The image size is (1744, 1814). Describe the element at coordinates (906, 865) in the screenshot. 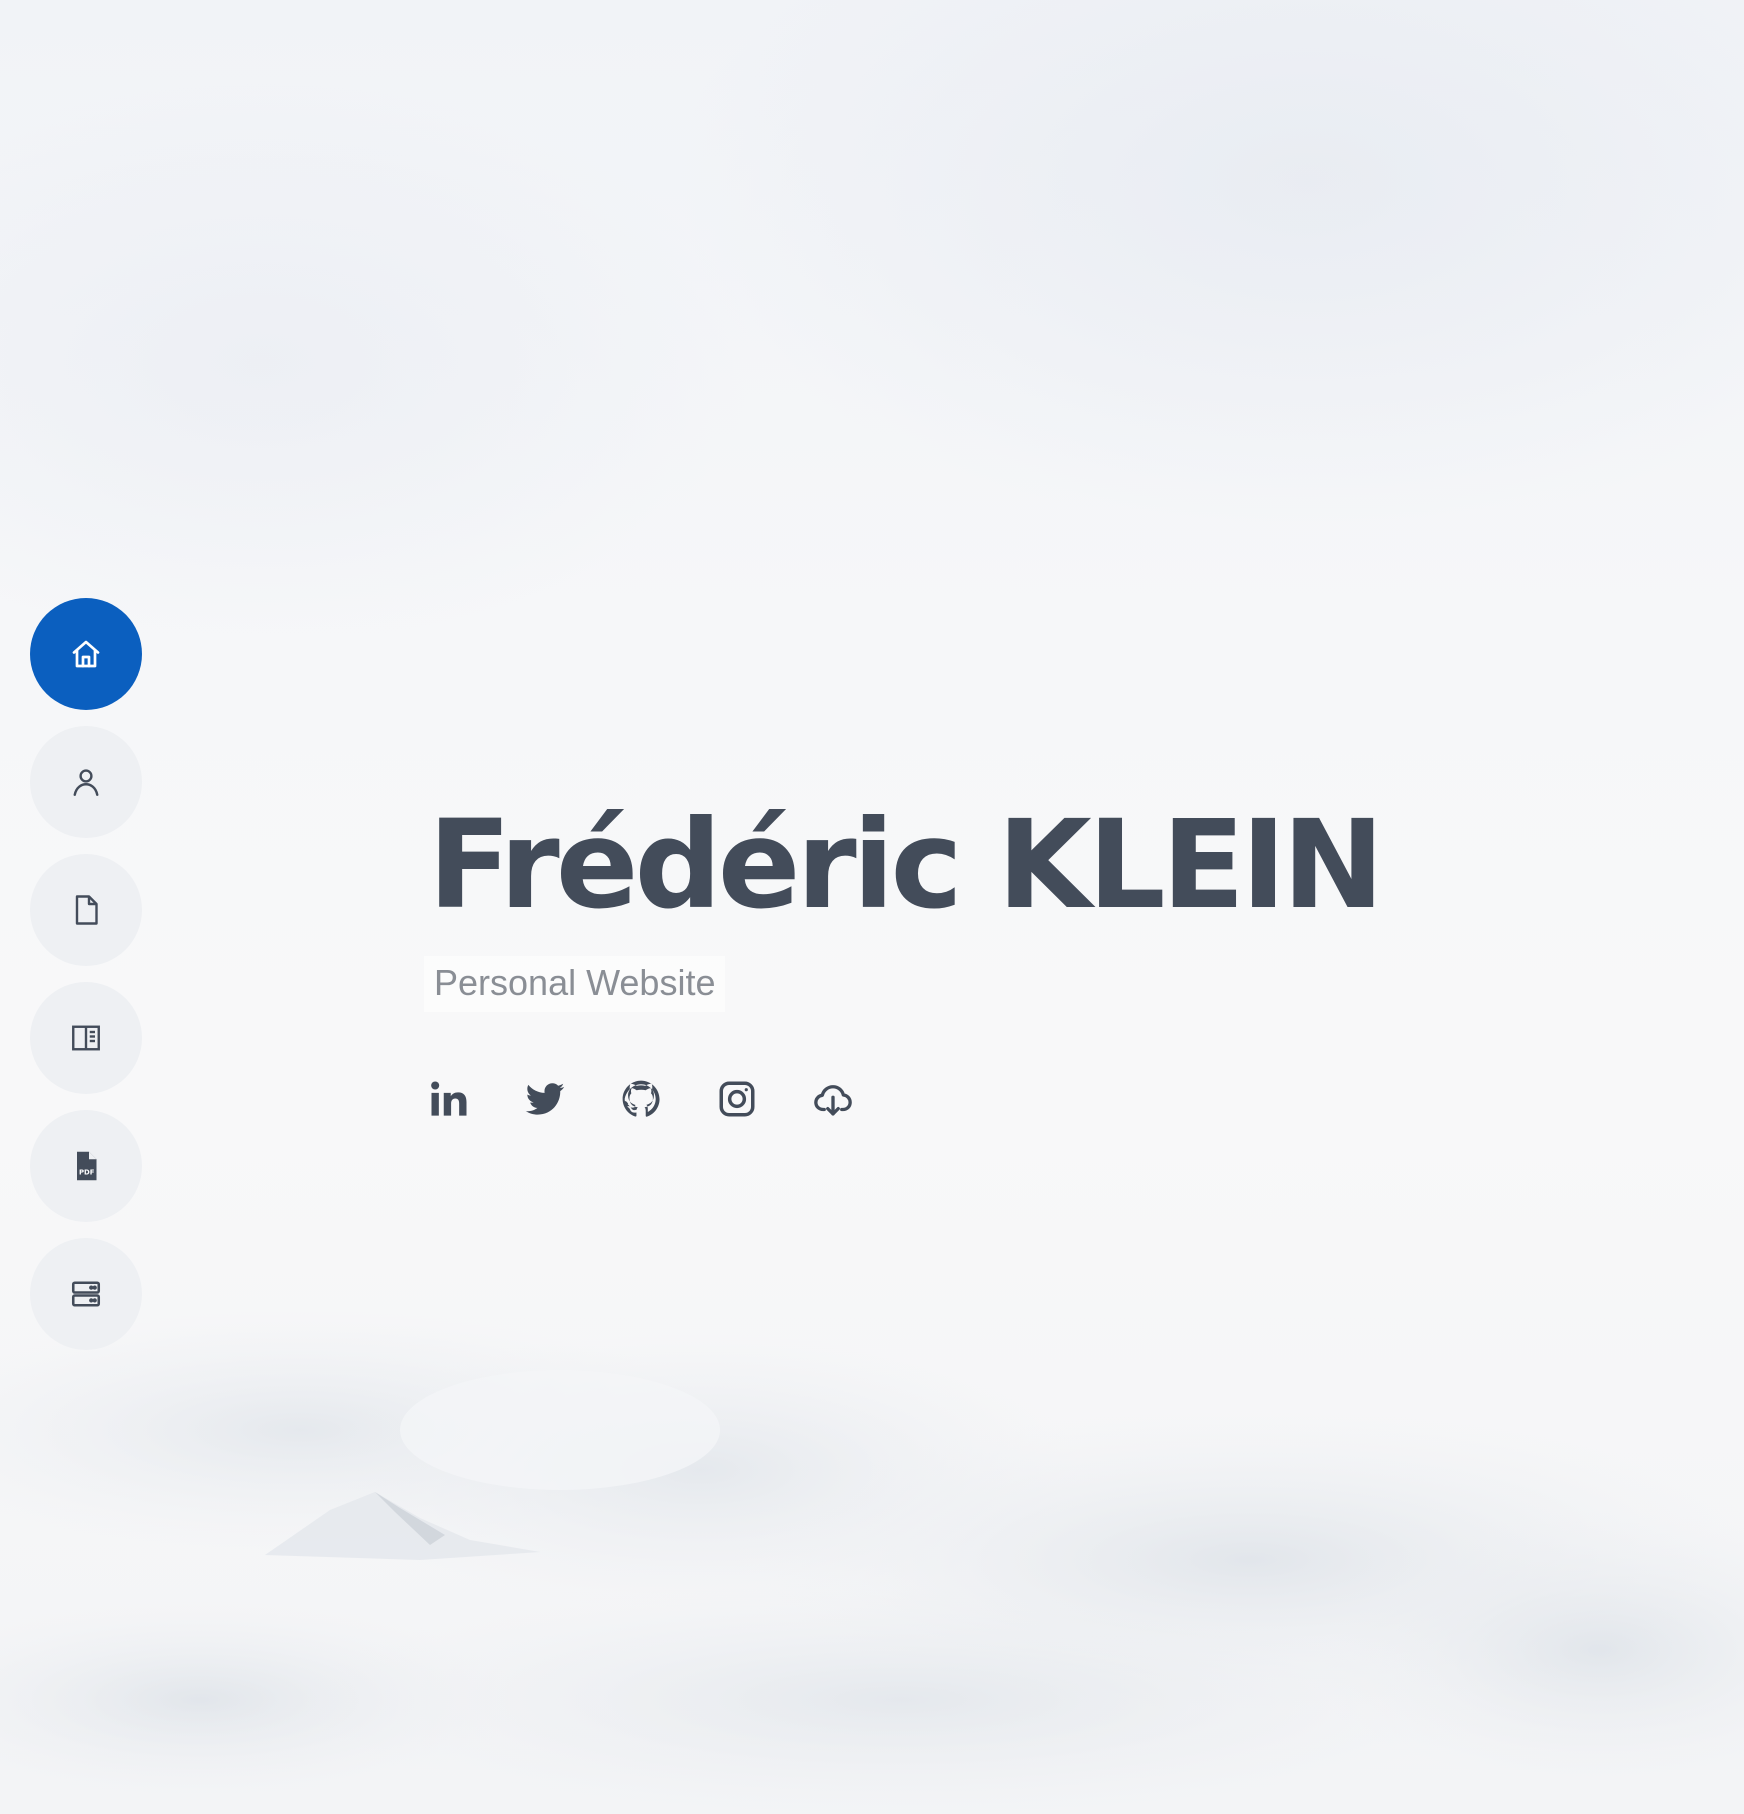

I see `page-title: Frédéric KLEIN` at that location.